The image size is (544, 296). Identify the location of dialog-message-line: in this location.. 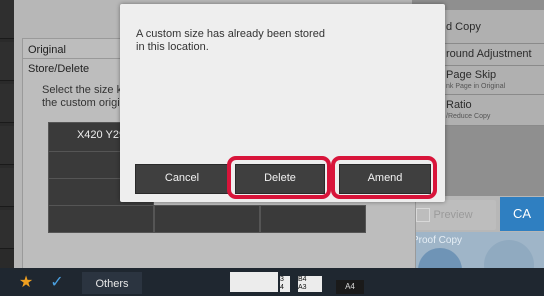
(172, 47).